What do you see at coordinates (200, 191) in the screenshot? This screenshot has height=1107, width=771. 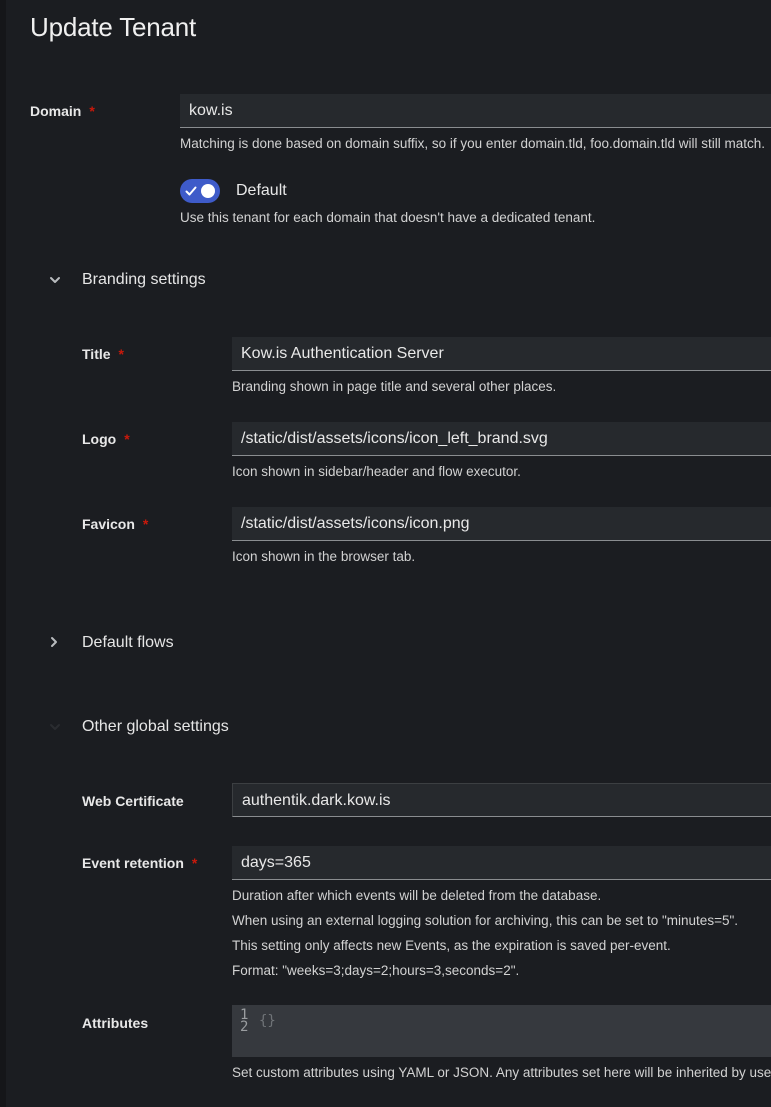 I see `default-toggle` at bounding box center [200, 191].